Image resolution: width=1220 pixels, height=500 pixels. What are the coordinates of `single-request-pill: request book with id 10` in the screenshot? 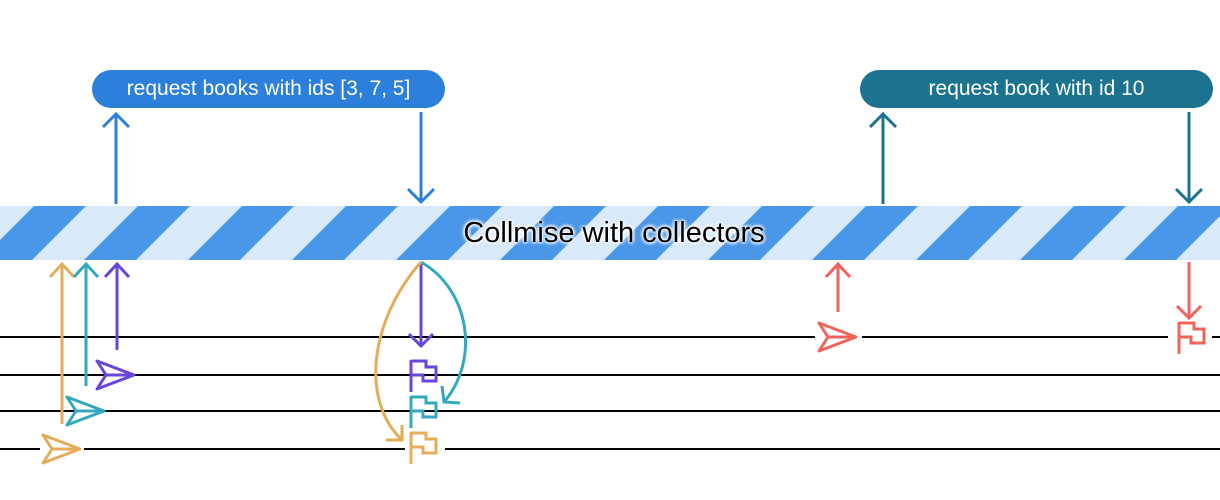 It's located at (1036, 89).